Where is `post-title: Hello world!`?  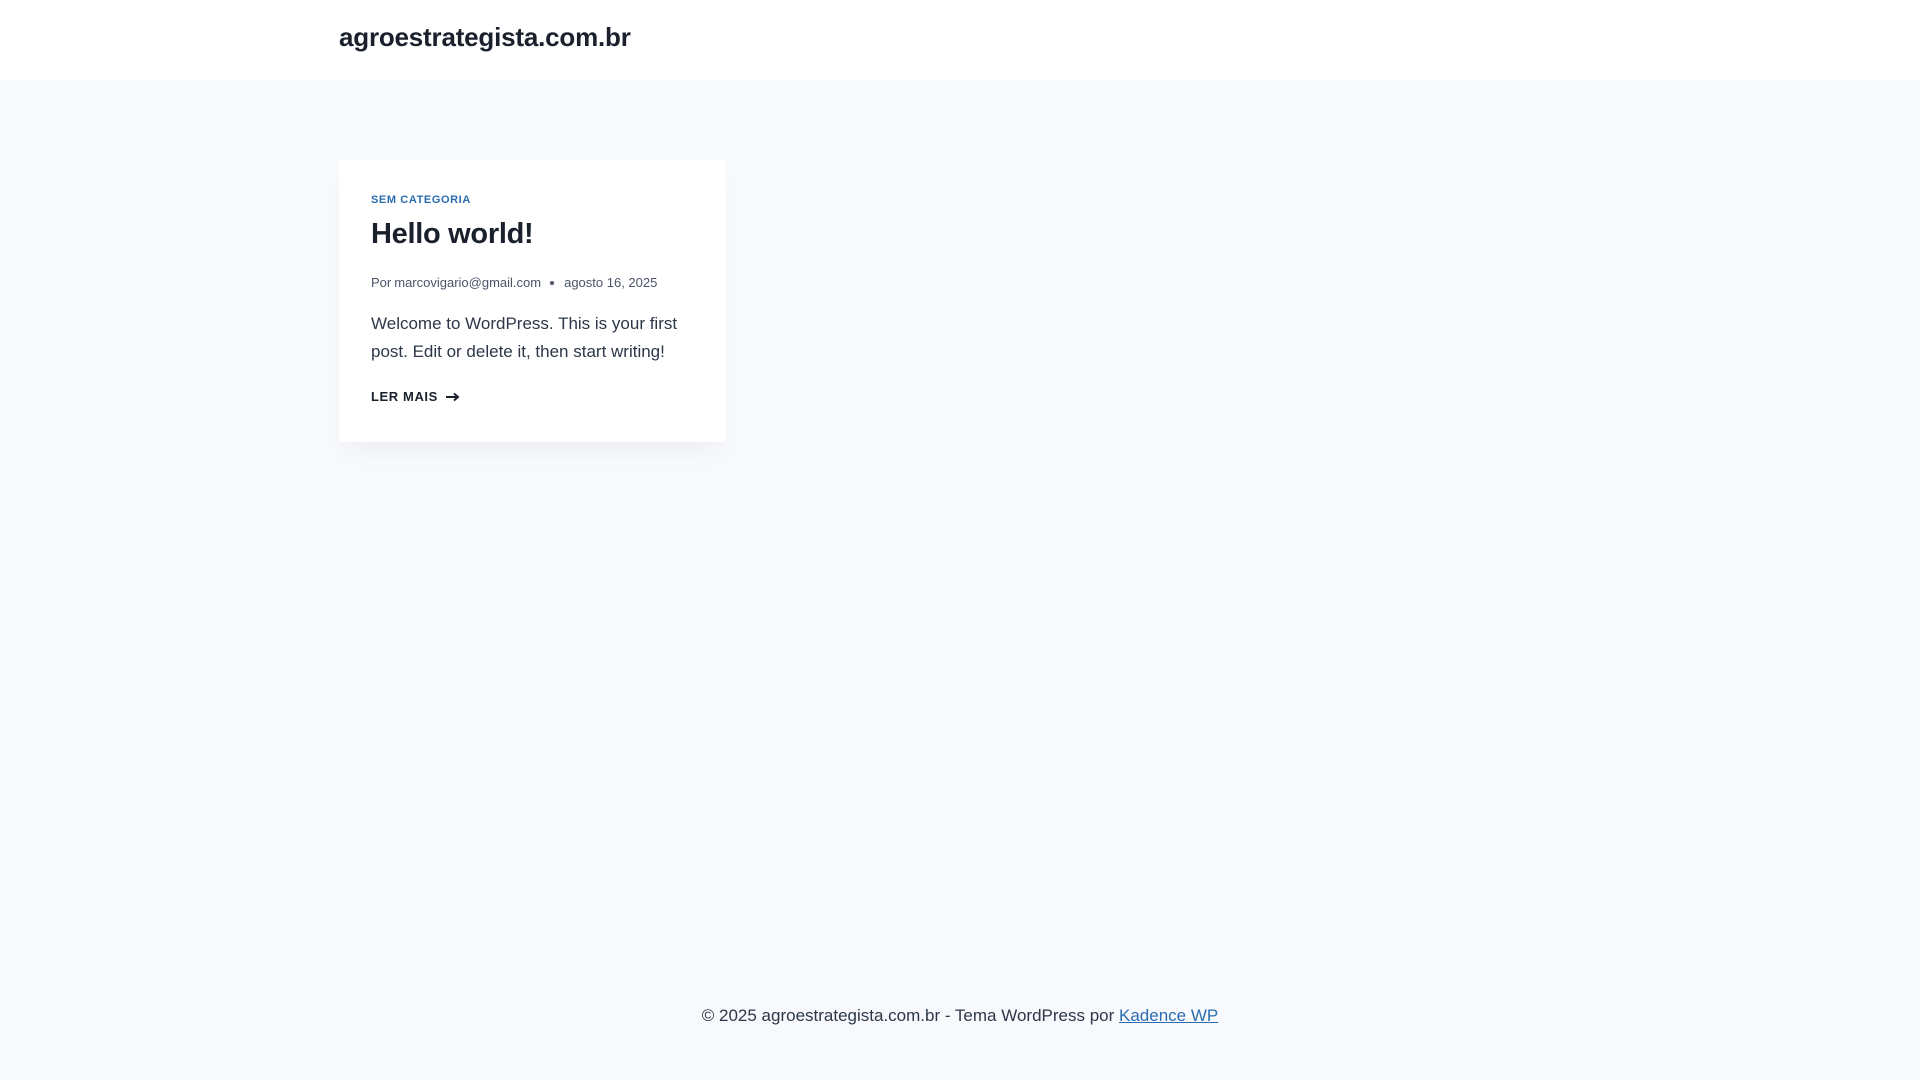
post-title: Hello world! is located at coordinates (452, 234).